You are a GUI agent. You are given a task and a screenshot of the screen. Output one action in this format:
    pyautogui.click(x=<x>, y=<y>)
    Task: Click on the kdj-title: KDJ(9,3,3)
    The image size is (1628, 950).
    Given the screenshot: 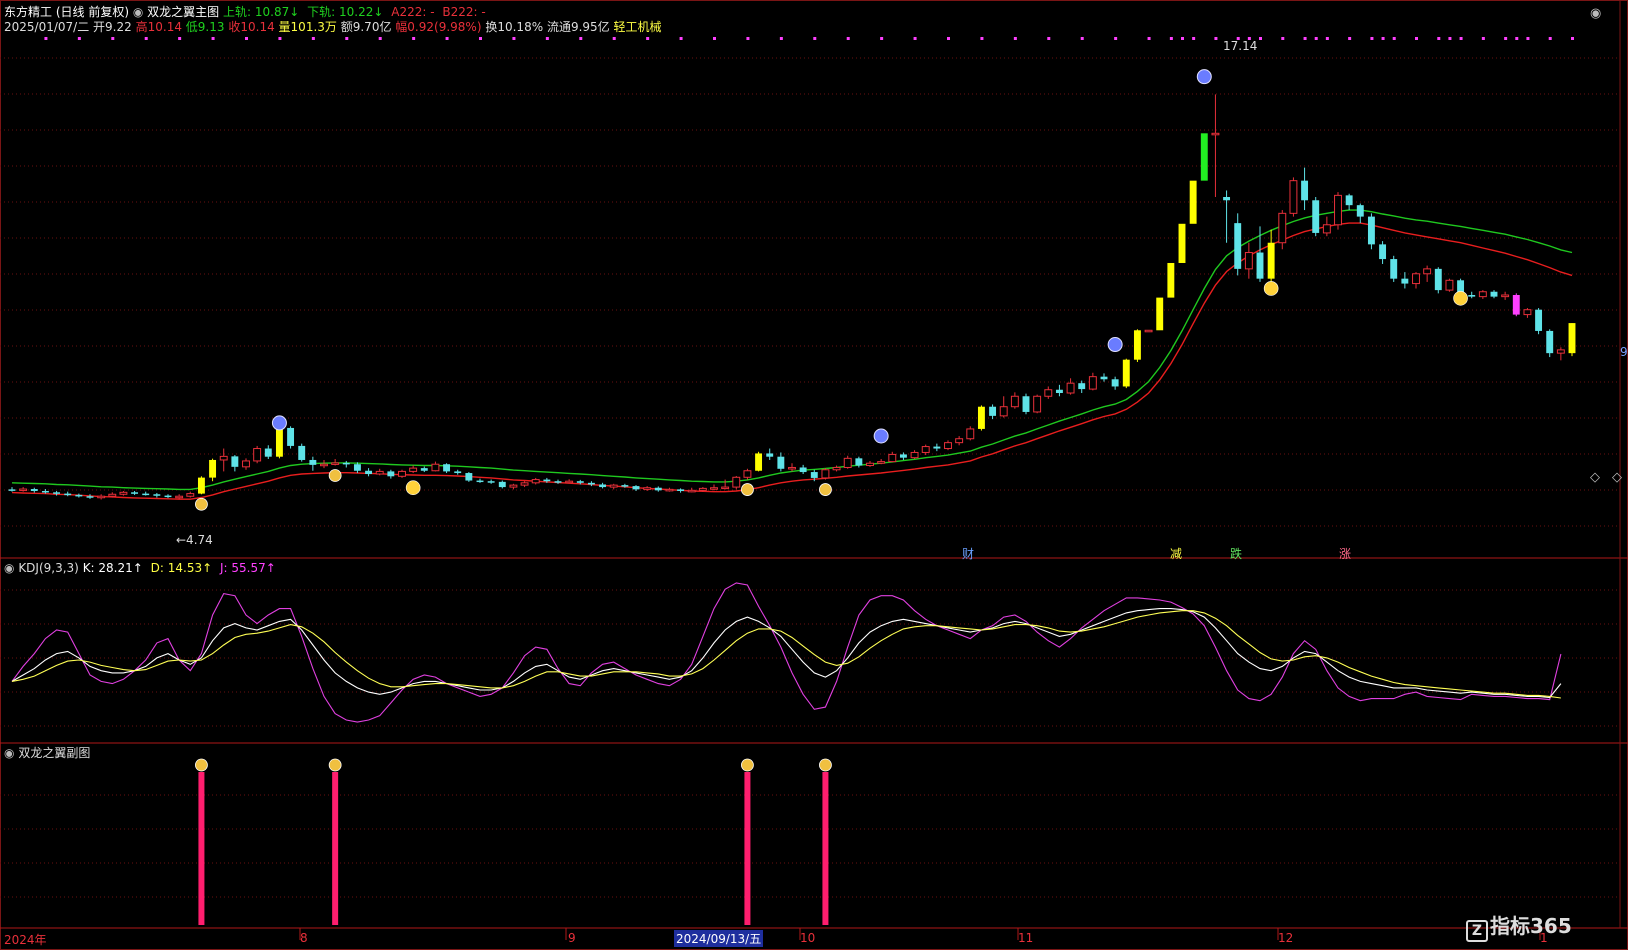 What is the action you would take?
    pyautogui.click(x=48, y=568)
    